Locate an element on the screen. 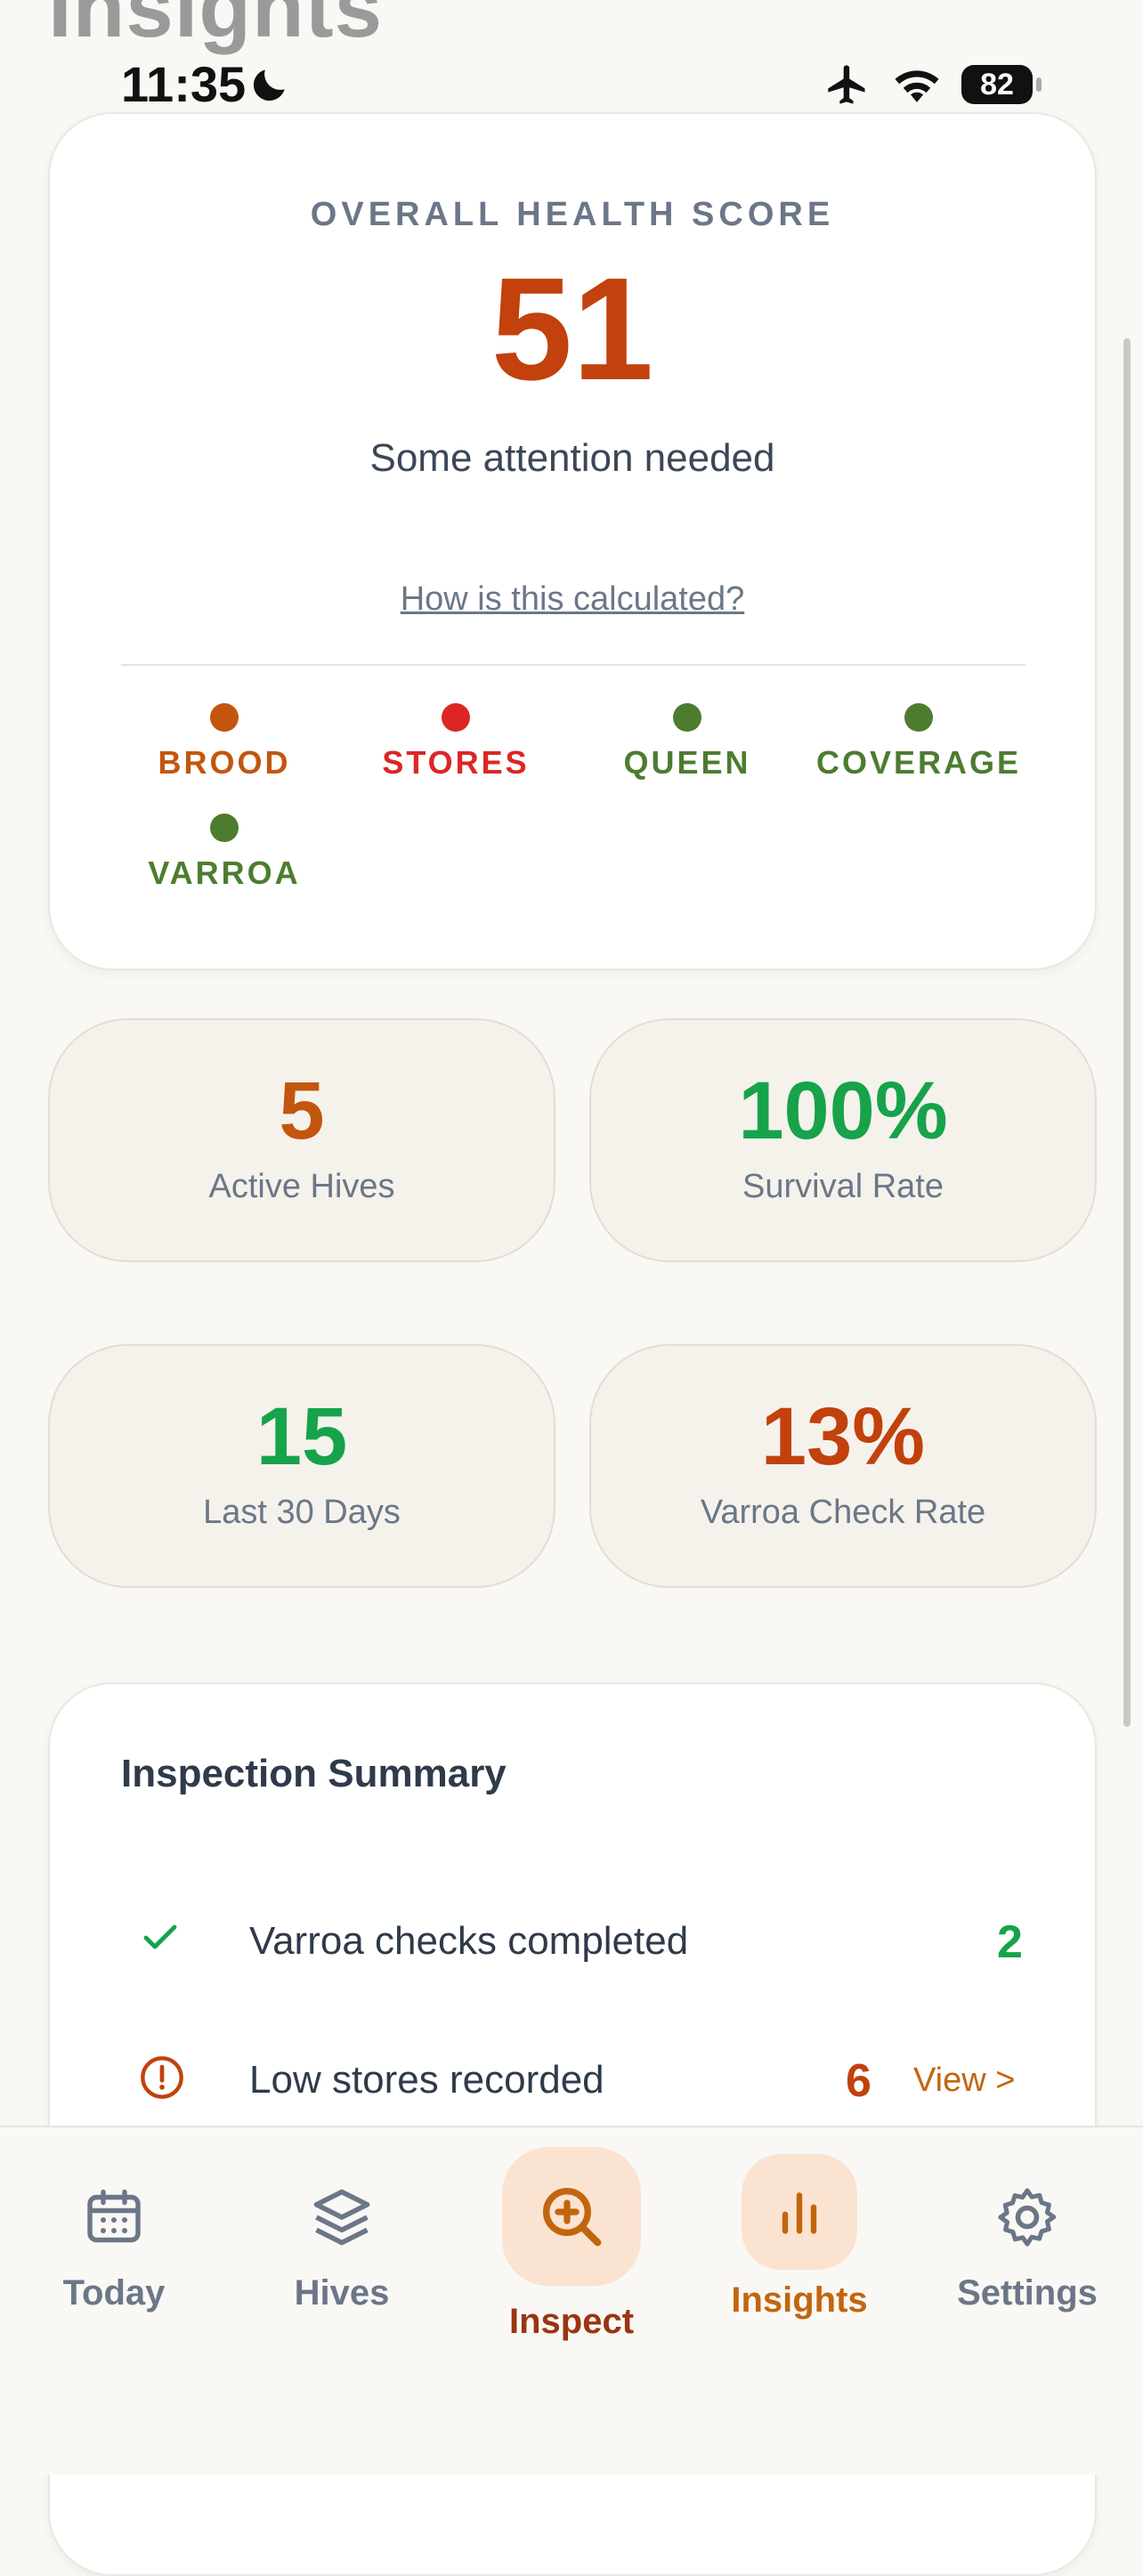 The image size is (1143, 2576). wifi-icon is located at coordinates (917, 86).